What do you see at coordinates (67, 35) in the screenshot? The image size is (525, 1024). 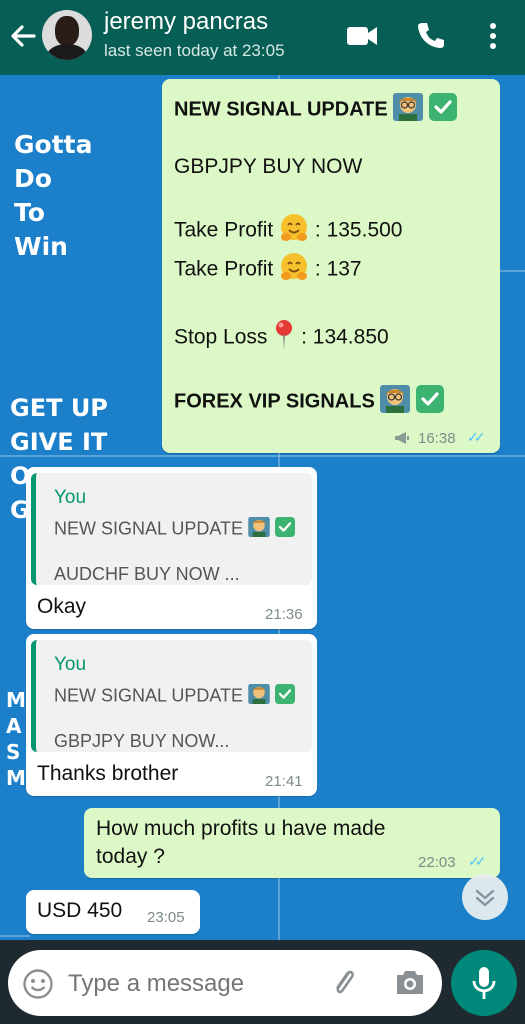 I see `avatar` at bounding box center [67, 35].